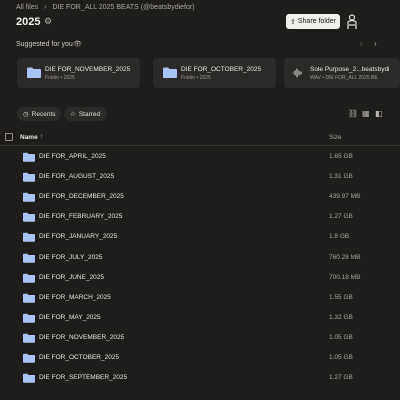  What do you see at coordinates (344, 78) in the screenshot?
I see `suggested-card-meta: WAV • DIE FOR_ALL 2025 BE` at bounding box center [344, 78].